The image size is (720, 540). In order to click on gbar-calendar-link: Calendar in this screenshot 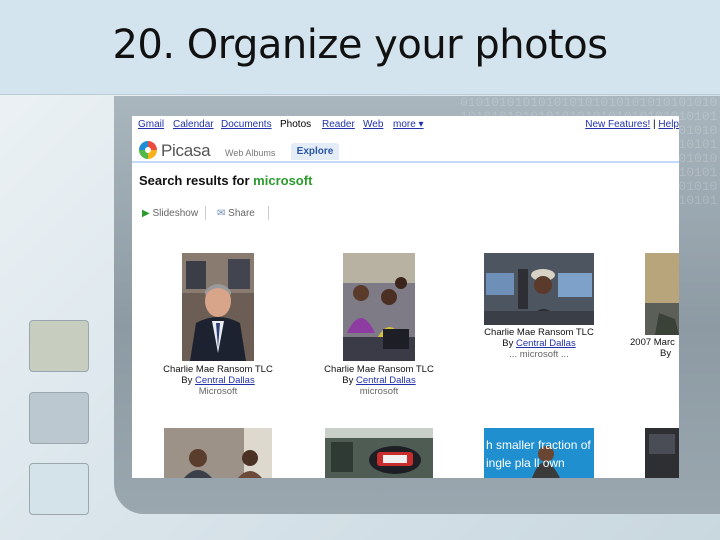, I will do `click(193, 124)`.